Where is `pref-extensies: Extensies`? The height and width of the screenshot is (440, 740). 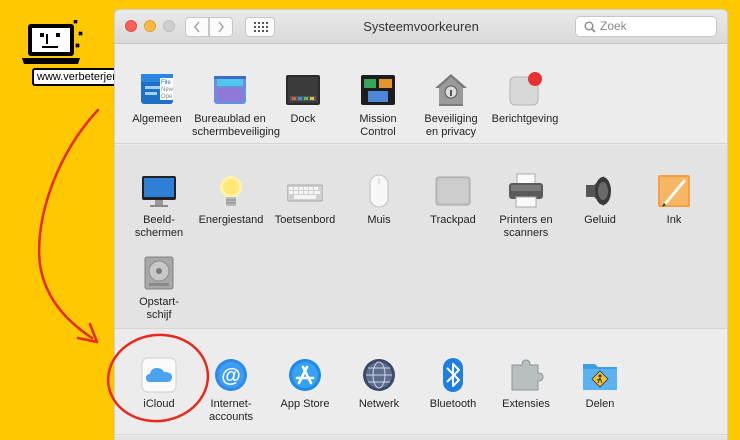 pref-extensies: Extensies is located at coordinates (526, 384).